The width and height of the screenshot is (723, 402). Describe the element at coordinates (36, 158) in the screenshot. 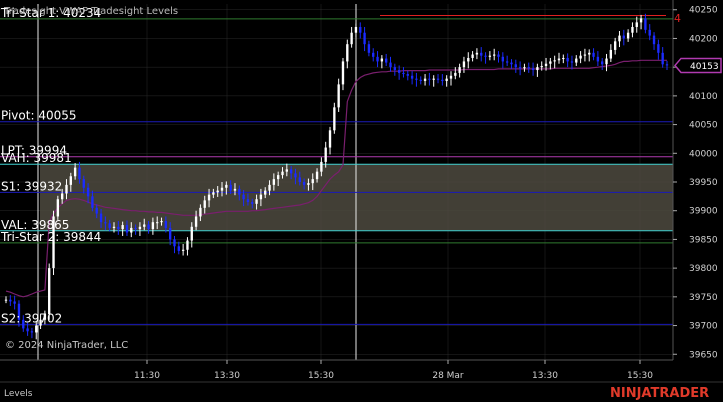

I see `level-label-vah: VAH: 39981` at that location.